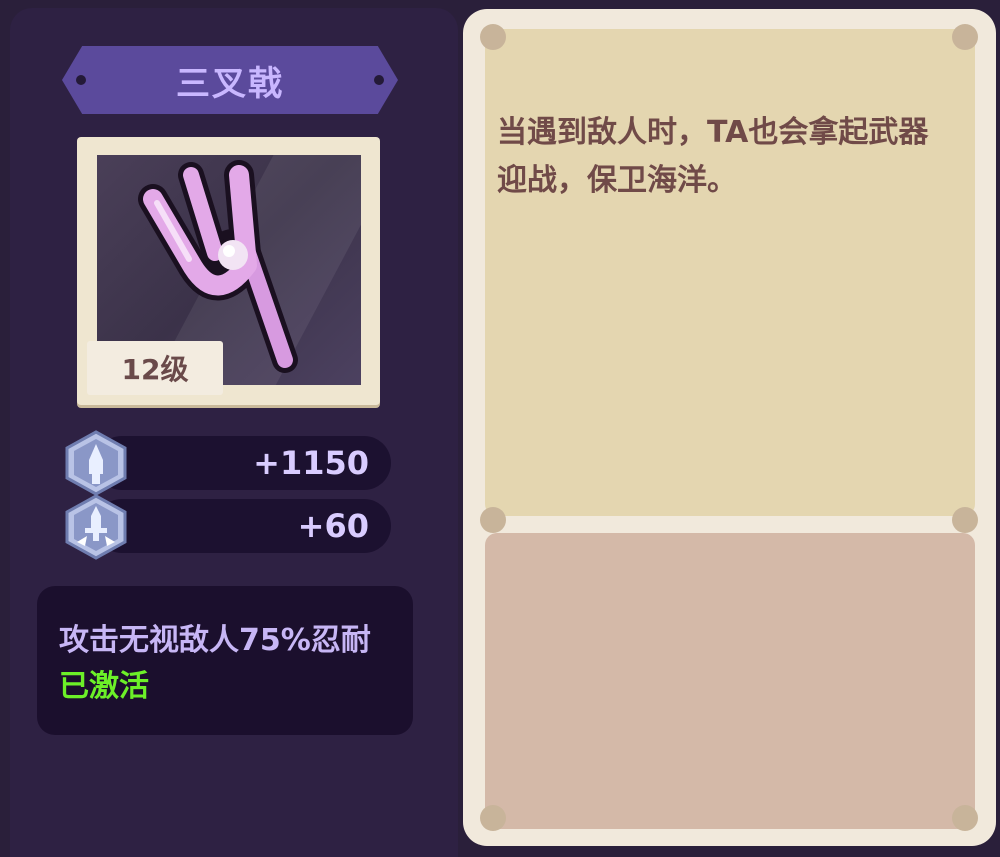  What do you see at coordinates (155, 368) in the screenshot?
I see `item-level-badge: 12级` at bounding box center [155, 368].